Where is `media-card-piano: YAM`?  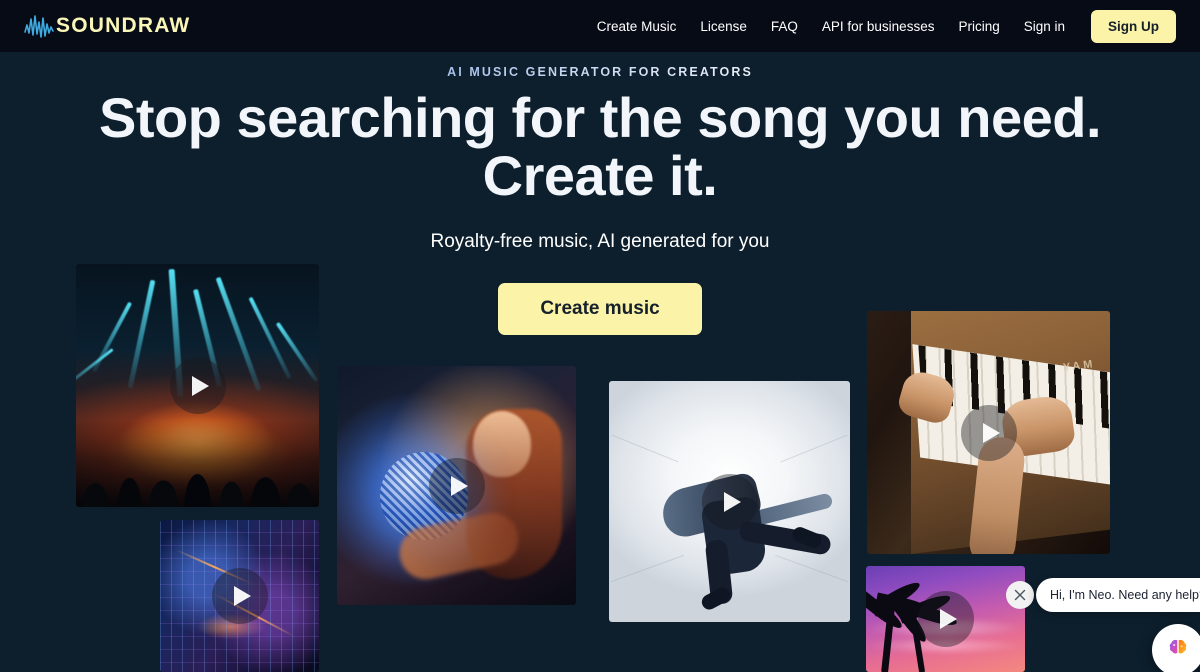
media-card-piano: YAM is located at coordinates (988, 432).